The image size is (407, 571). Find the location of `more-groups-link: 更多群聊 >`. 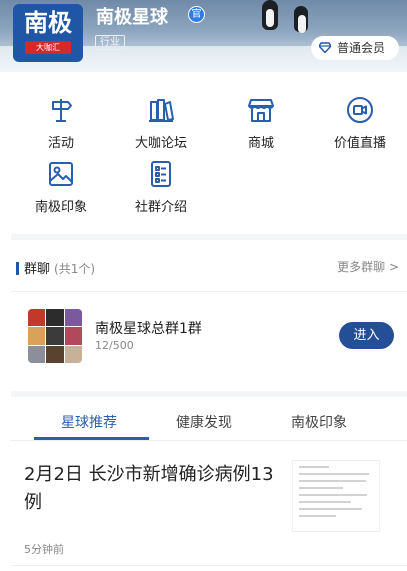

more-groups-link: 更多群聊 > is located at coordinates (368, 266).